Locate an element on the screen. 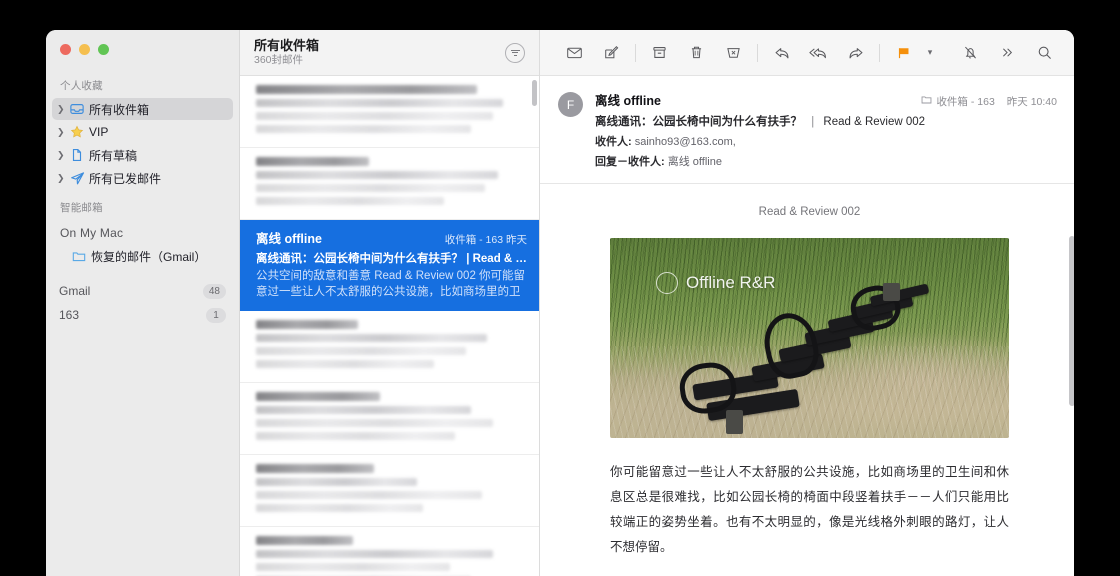 This screenshot has height=576, width=1120. sidebar-item-recovered-mail: 恢复的邮件（Gmail） is located at coordinates (142, 256).